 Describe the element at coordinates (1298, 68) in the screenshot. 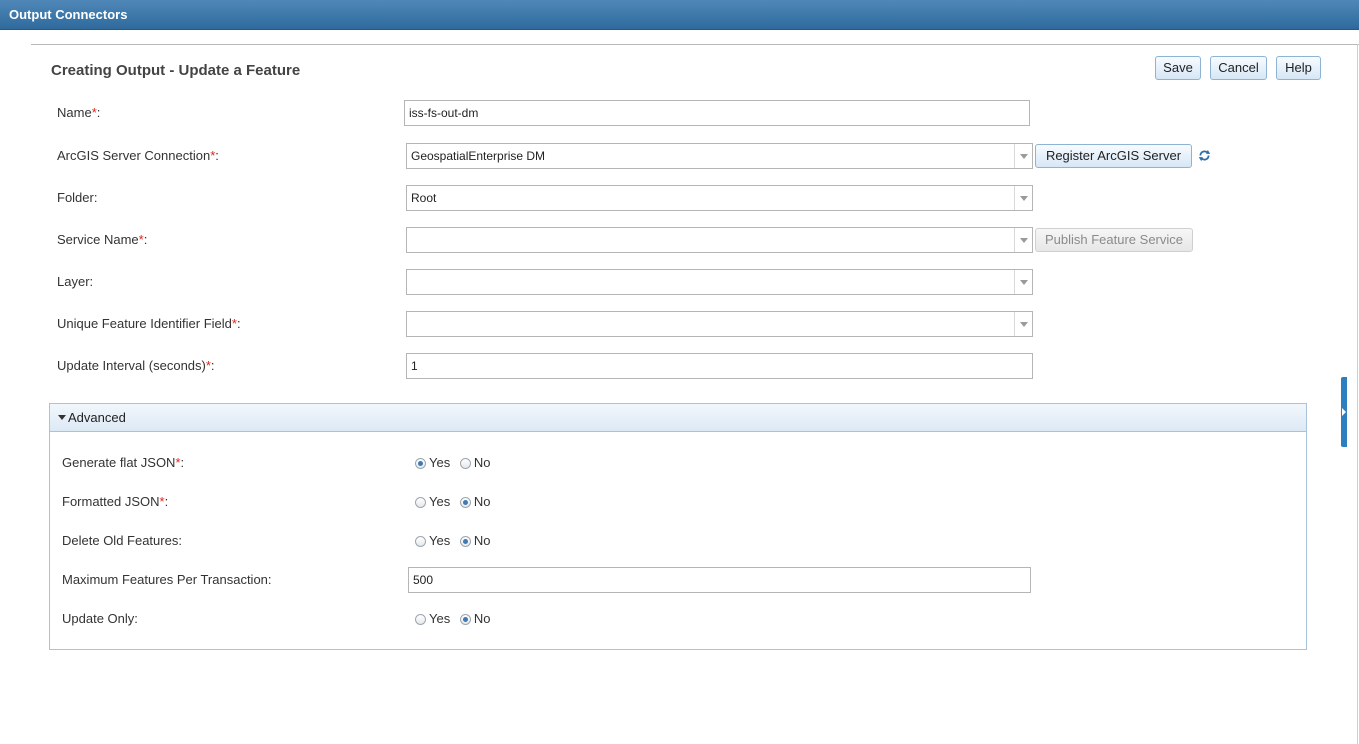

I see `help-button: Help` at that location.